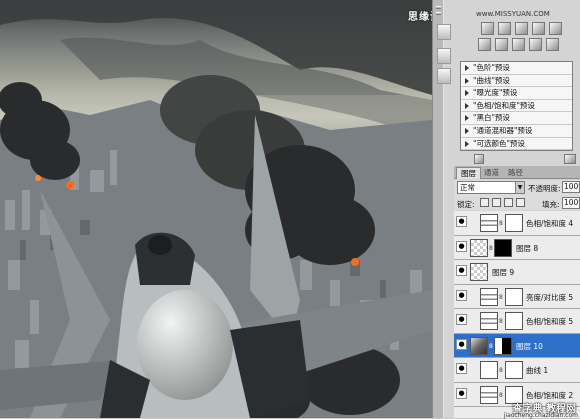 The image size is (580, 419). Describe the element at coordinates (491, 187) in the screenshot. I see `blend-mode-select: 正常 ▼` at that location.